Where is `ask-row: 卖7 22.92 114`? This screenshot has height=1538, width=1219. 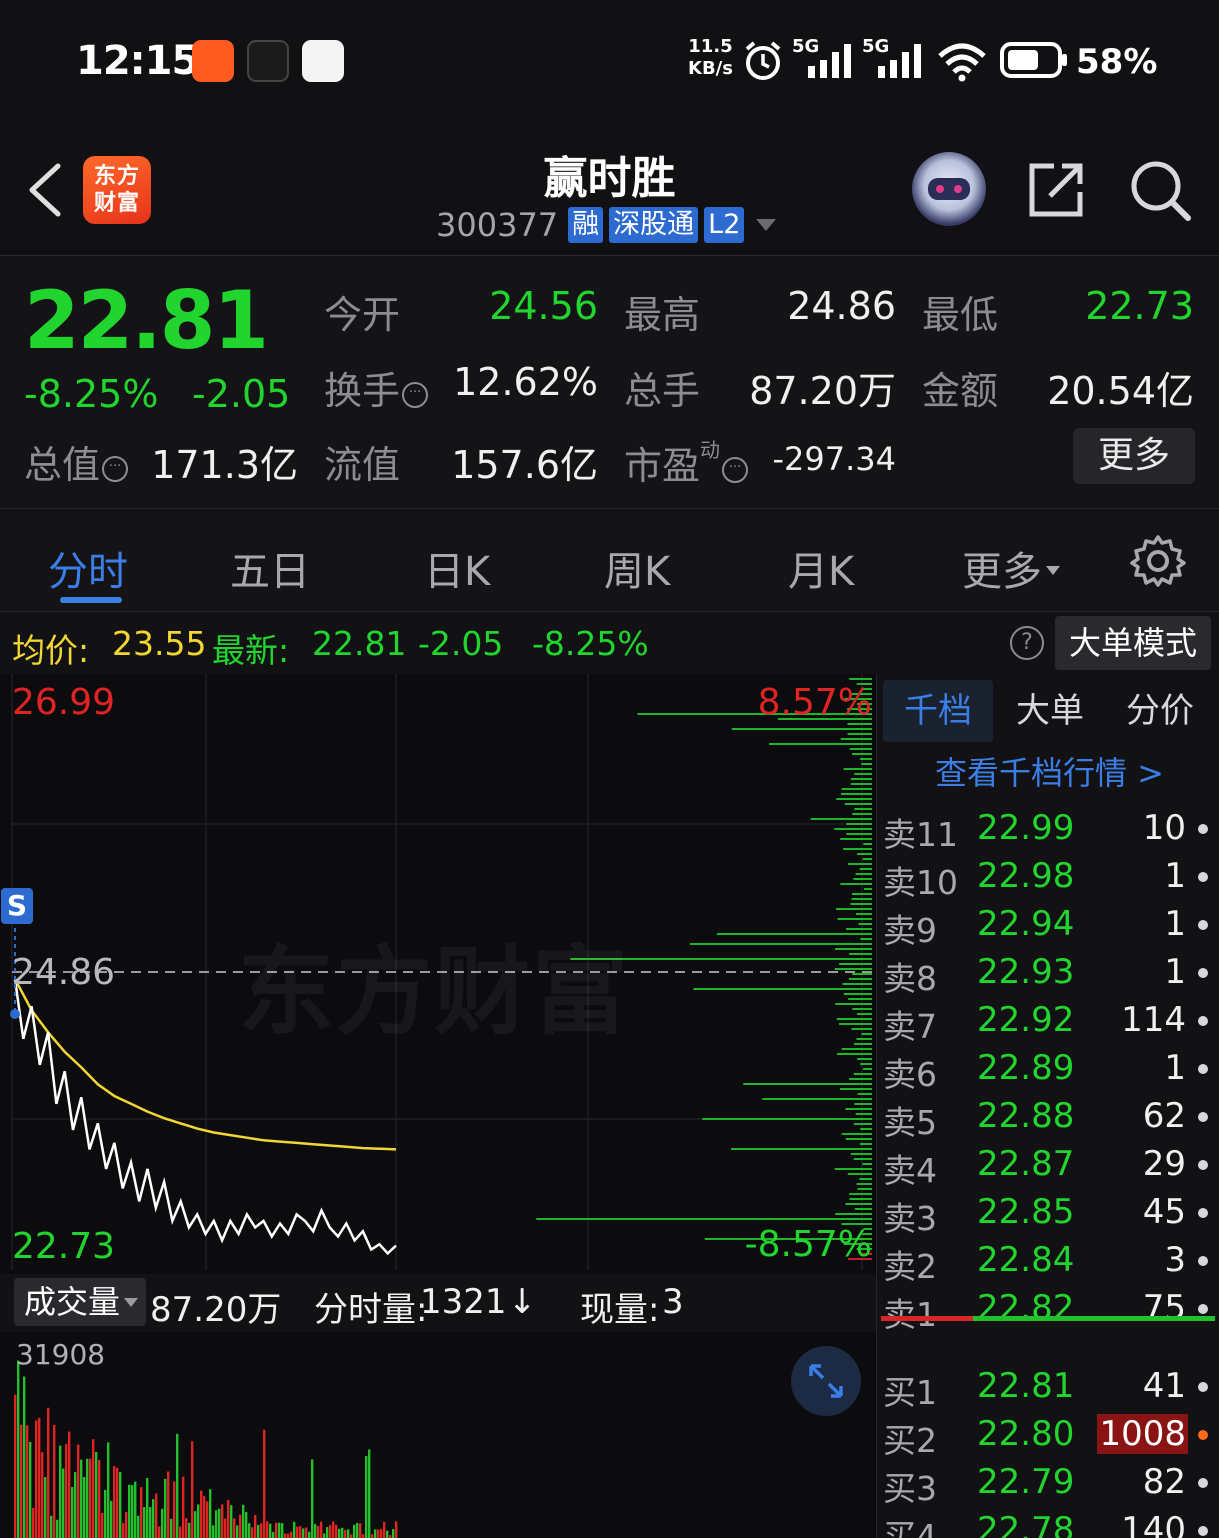
ask-row: 卖7 22.92 114 is located at coordinates (1048, 1022).